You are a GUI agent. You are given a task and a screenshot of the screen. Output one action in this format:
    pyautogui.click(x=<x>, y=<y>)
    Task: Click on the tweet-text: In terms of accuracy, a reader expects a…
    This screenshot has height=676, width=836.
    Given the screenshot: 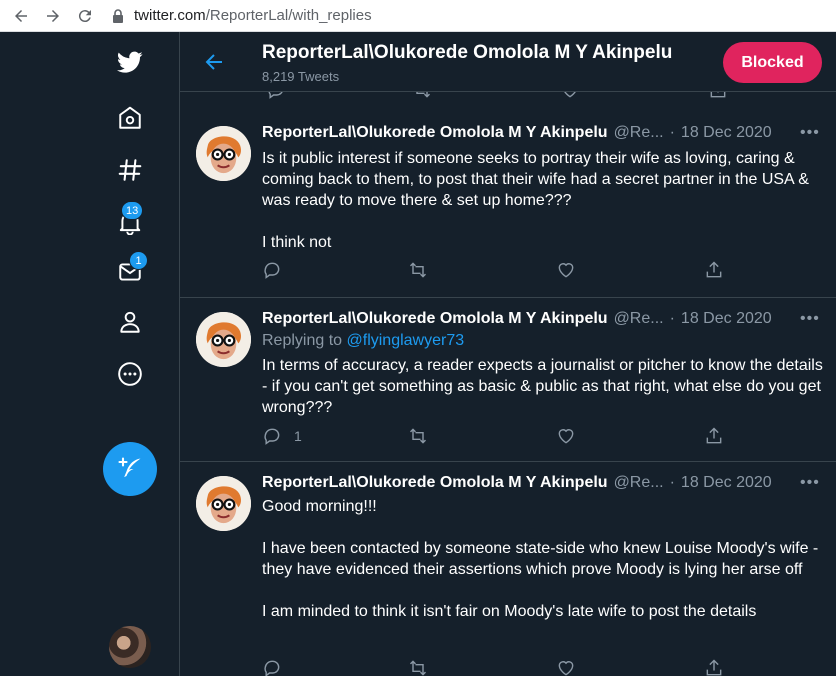 What is the action you would take?
    pyautogui.click(x=546, y=386)
    